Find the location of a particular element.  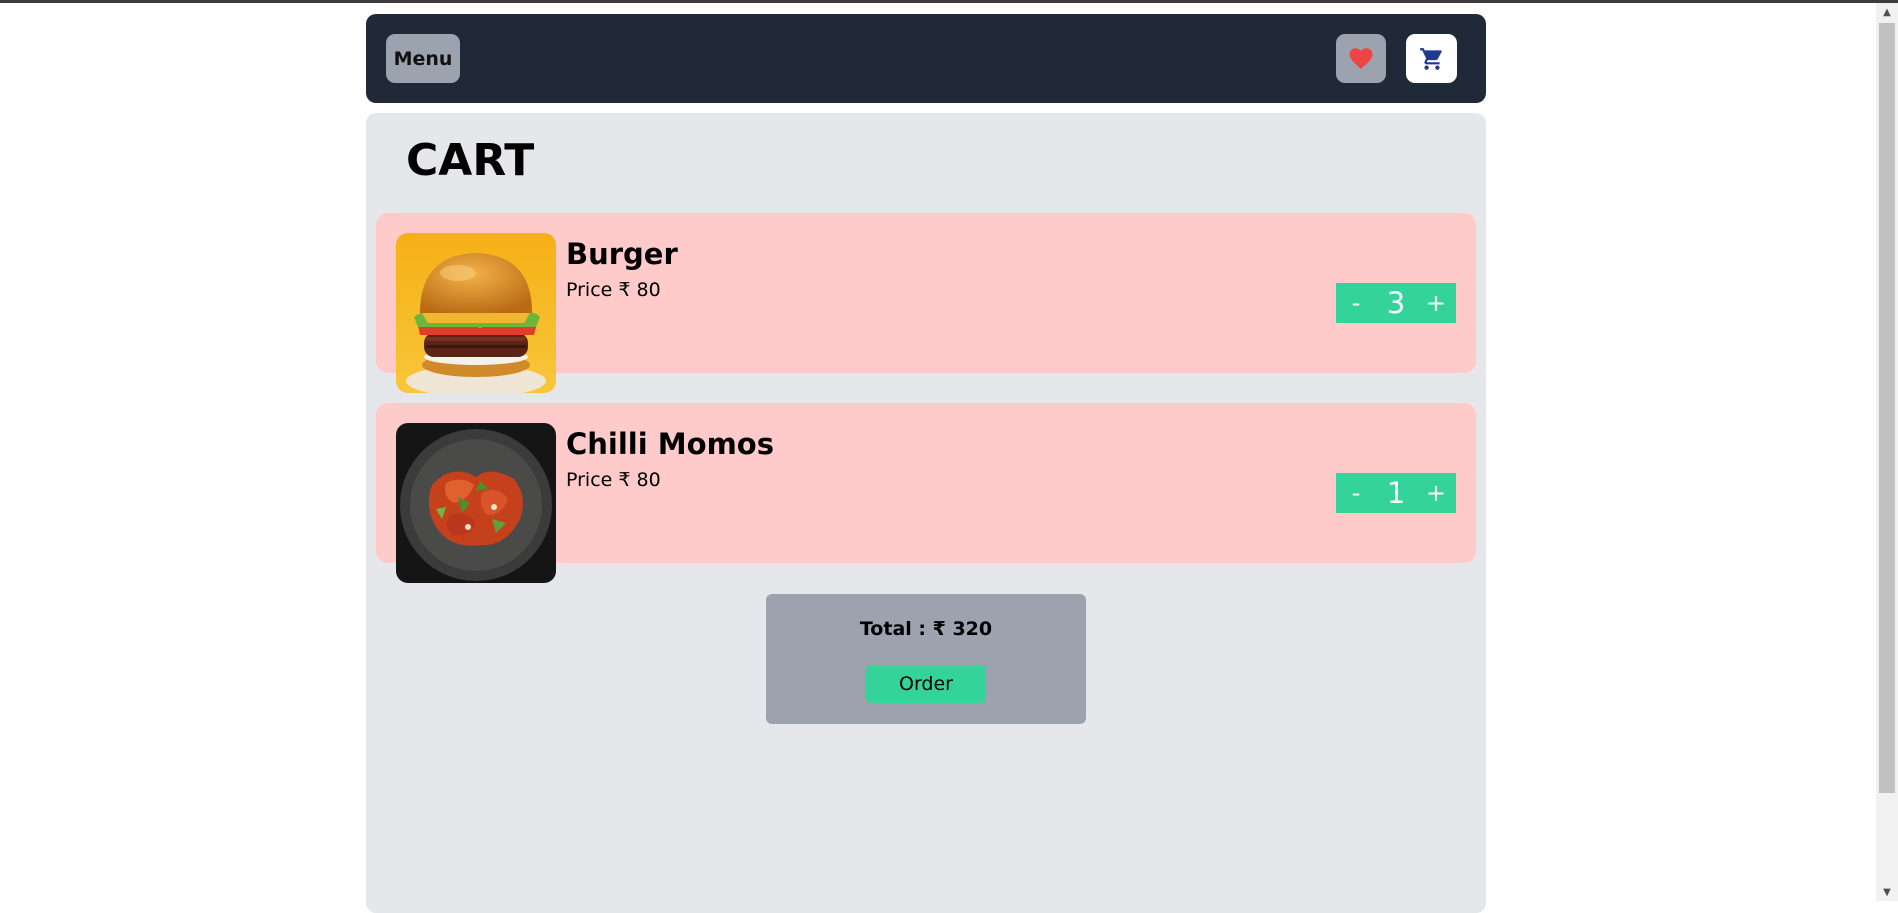

item-name: Burger is located at coordinates (622, 254).